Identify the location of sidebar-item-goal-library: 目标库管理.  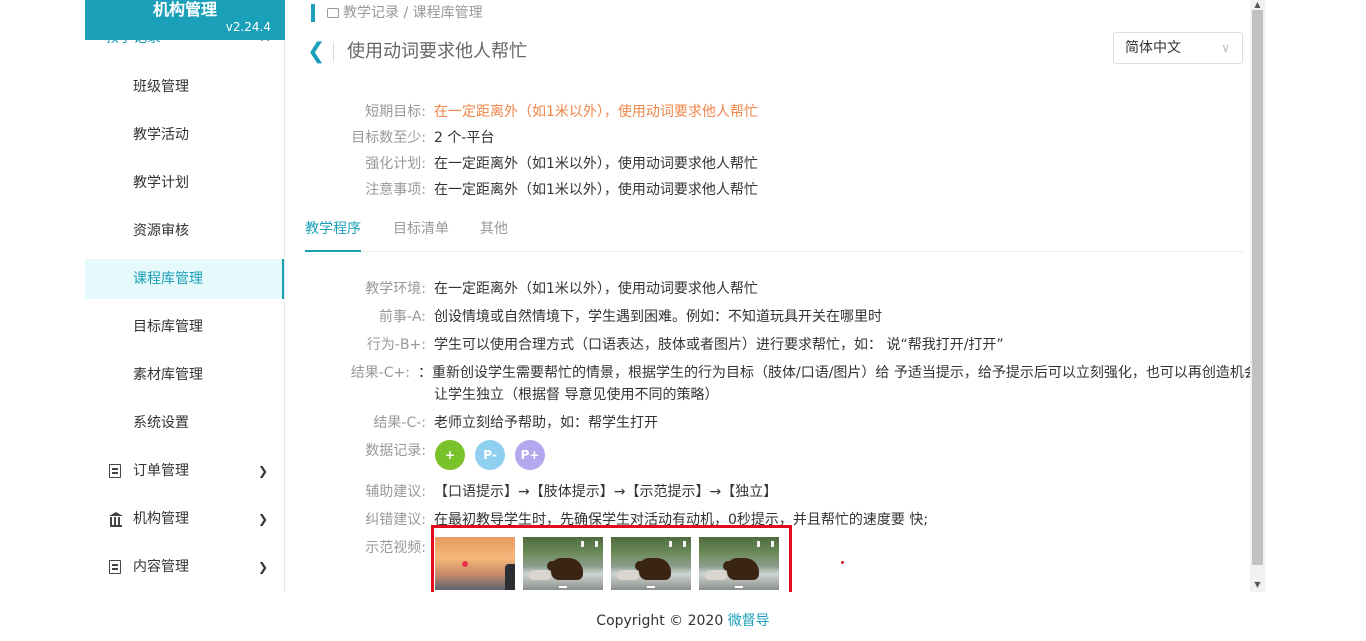
(184, 327).